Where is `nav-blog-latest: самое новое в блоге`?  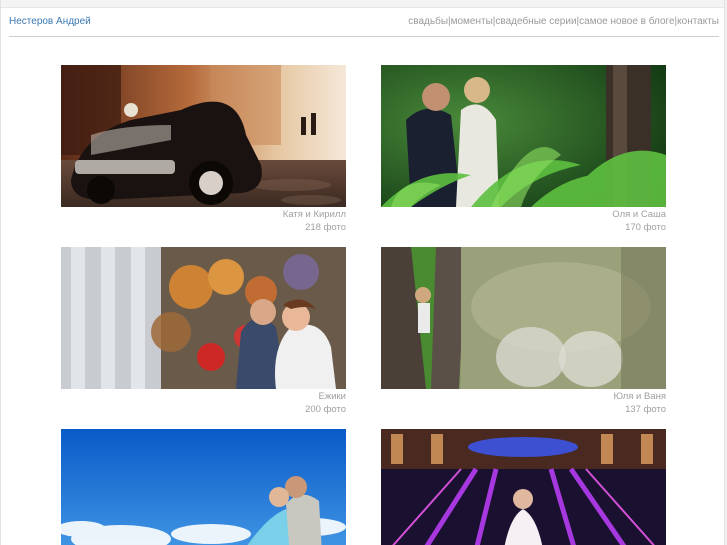
nav-blog-latest: самое новое в блоге is located at coordinates (626, 21).